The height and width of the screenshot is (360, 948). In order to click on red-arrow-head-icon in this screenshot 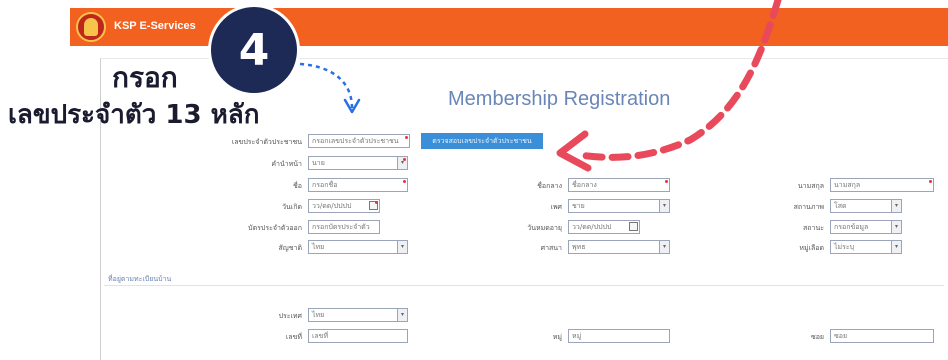, I will do `click(574, 151)`.